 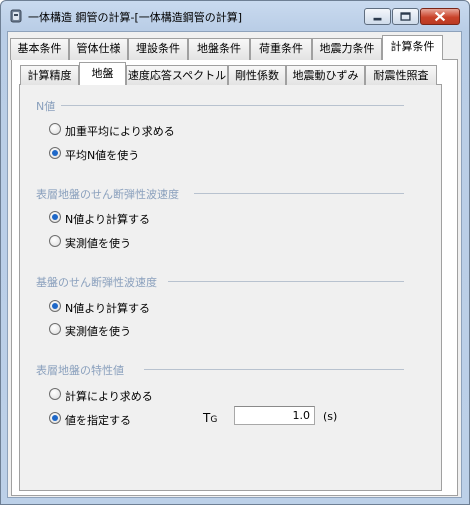 What do you see at coordinates (281, 49) in the screenshot?
I see `tab-kajuu-jouken: 荷重条件` at bounding box center [281, 49].